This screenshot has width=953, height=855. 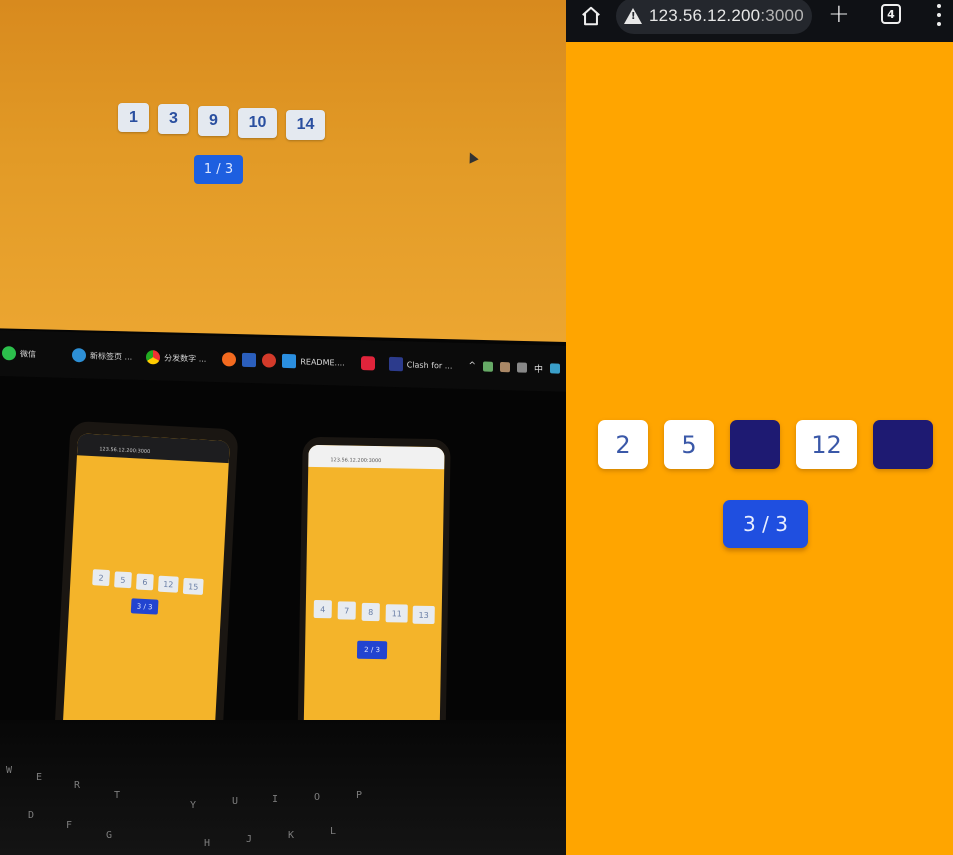 I want to click on monitor-pager: 1 / 3, so click(x=218, y=169).